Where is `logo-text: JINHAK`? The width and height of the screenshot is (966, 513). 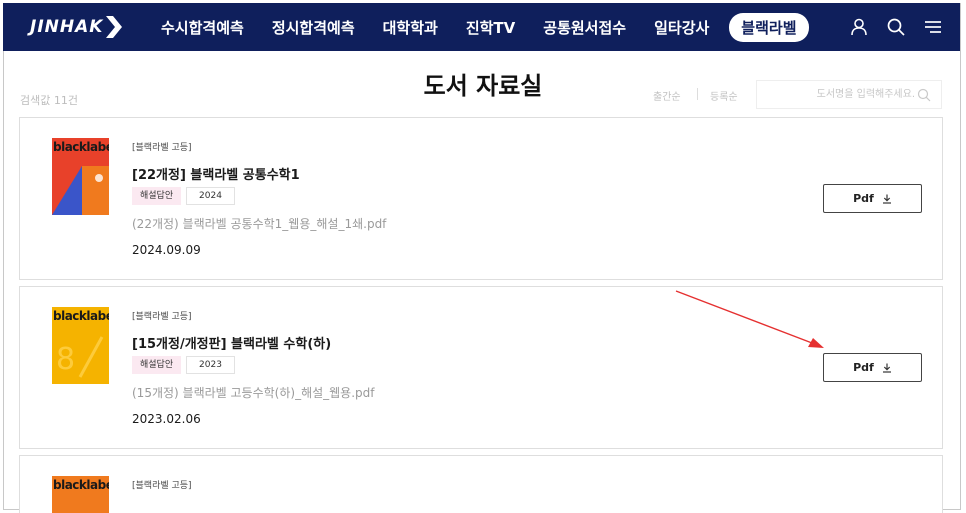 logo-text: JINHAK is located at coordinates (67, 27).